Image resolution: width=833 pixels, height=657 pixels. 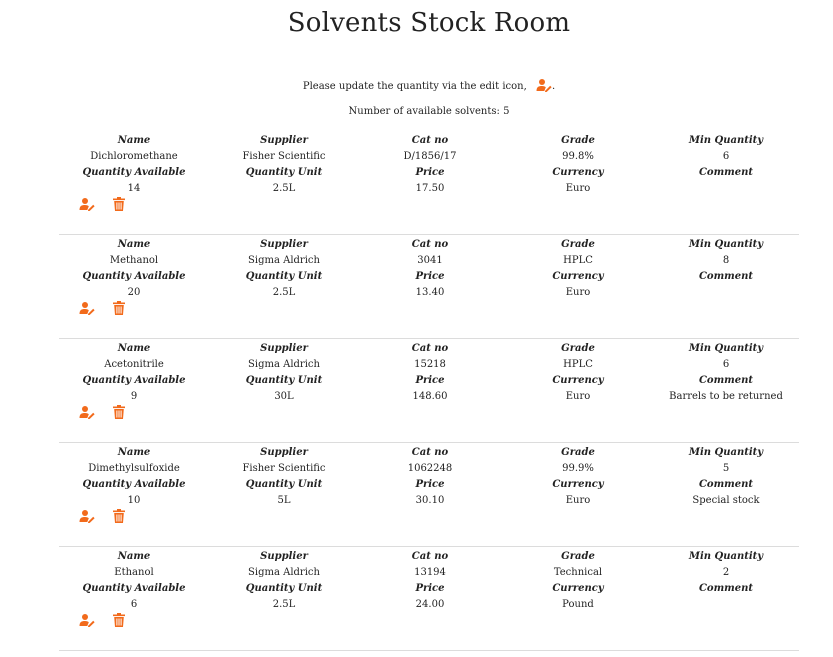 I want to click on grade-value: 99.9%, so click(x=578, y=468).